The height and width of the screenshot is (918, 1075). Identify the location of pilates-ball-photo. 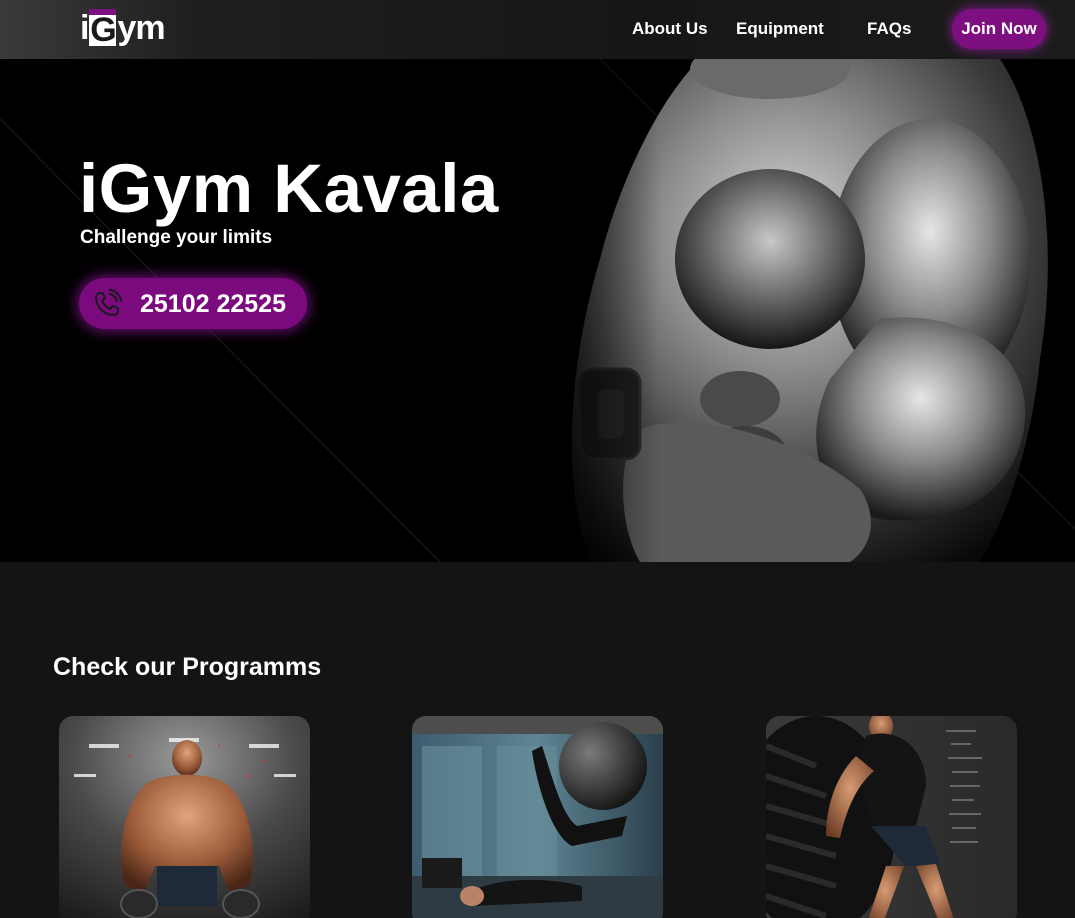
(537, 817).